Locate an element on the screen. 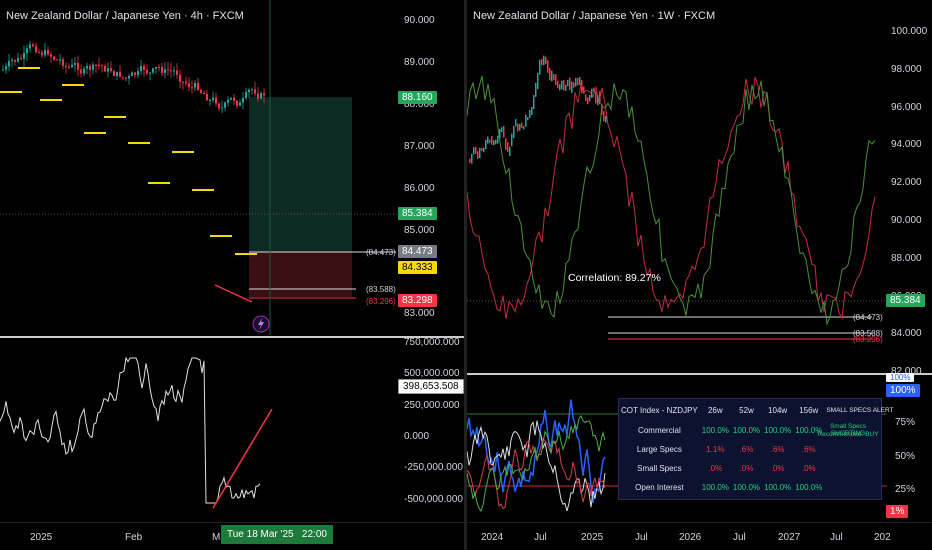 Image resolution: width=932 pixels, height=550 pixels. right-level1-label: (84.473) is located at coordinates (868, 317).